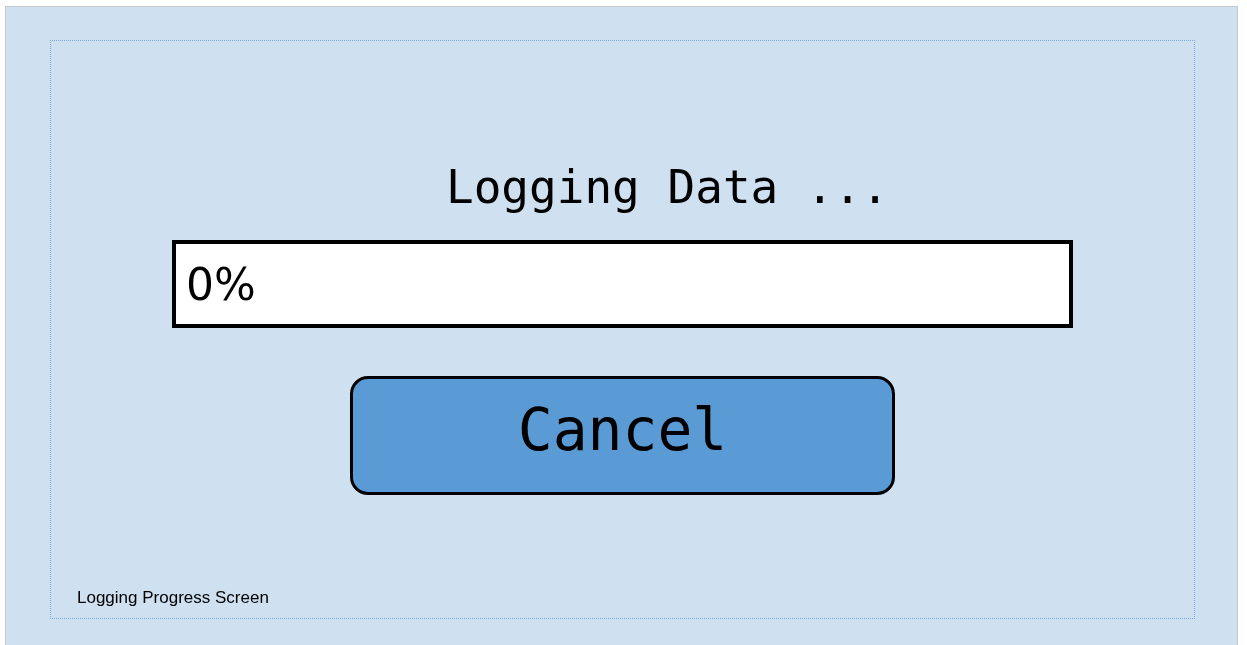  What do you see at coordinates (221, 284) in the screenshot?
I see `progress-reading: 0%` at bounding box center [221, 284].